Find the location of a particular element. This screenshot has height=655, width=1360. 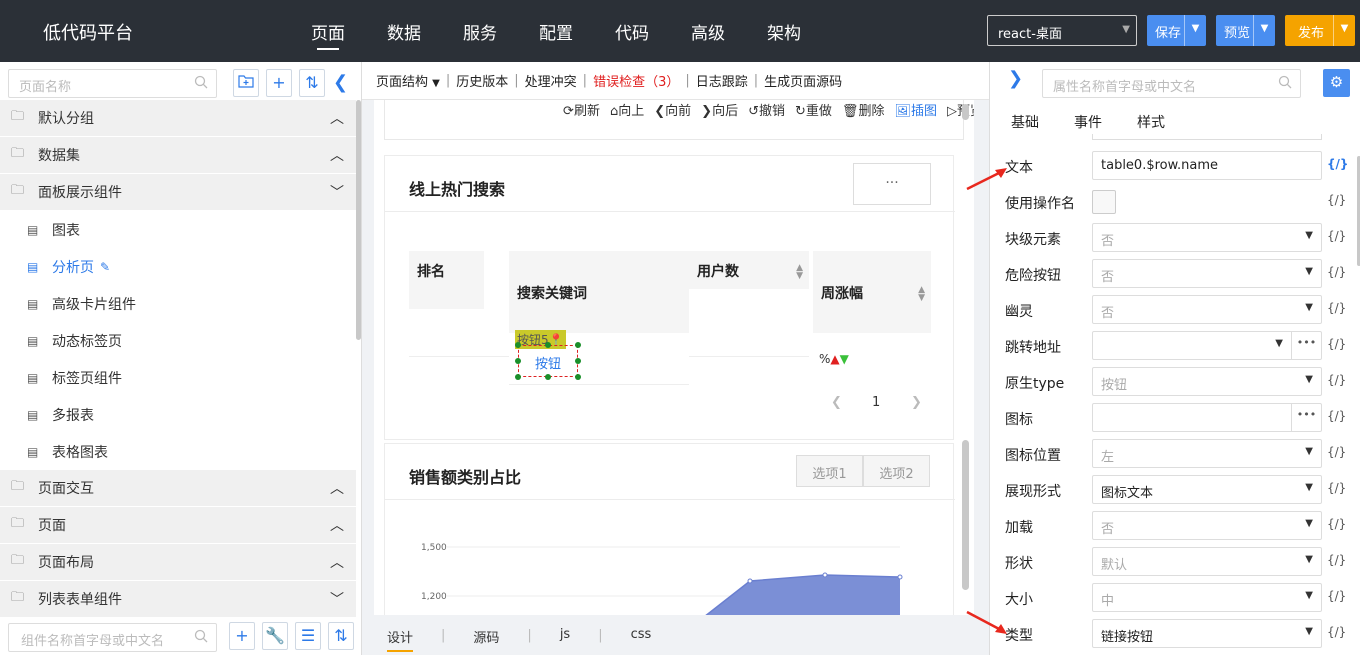

use-action-name-checkbox is located at coordinates (1104, 202).